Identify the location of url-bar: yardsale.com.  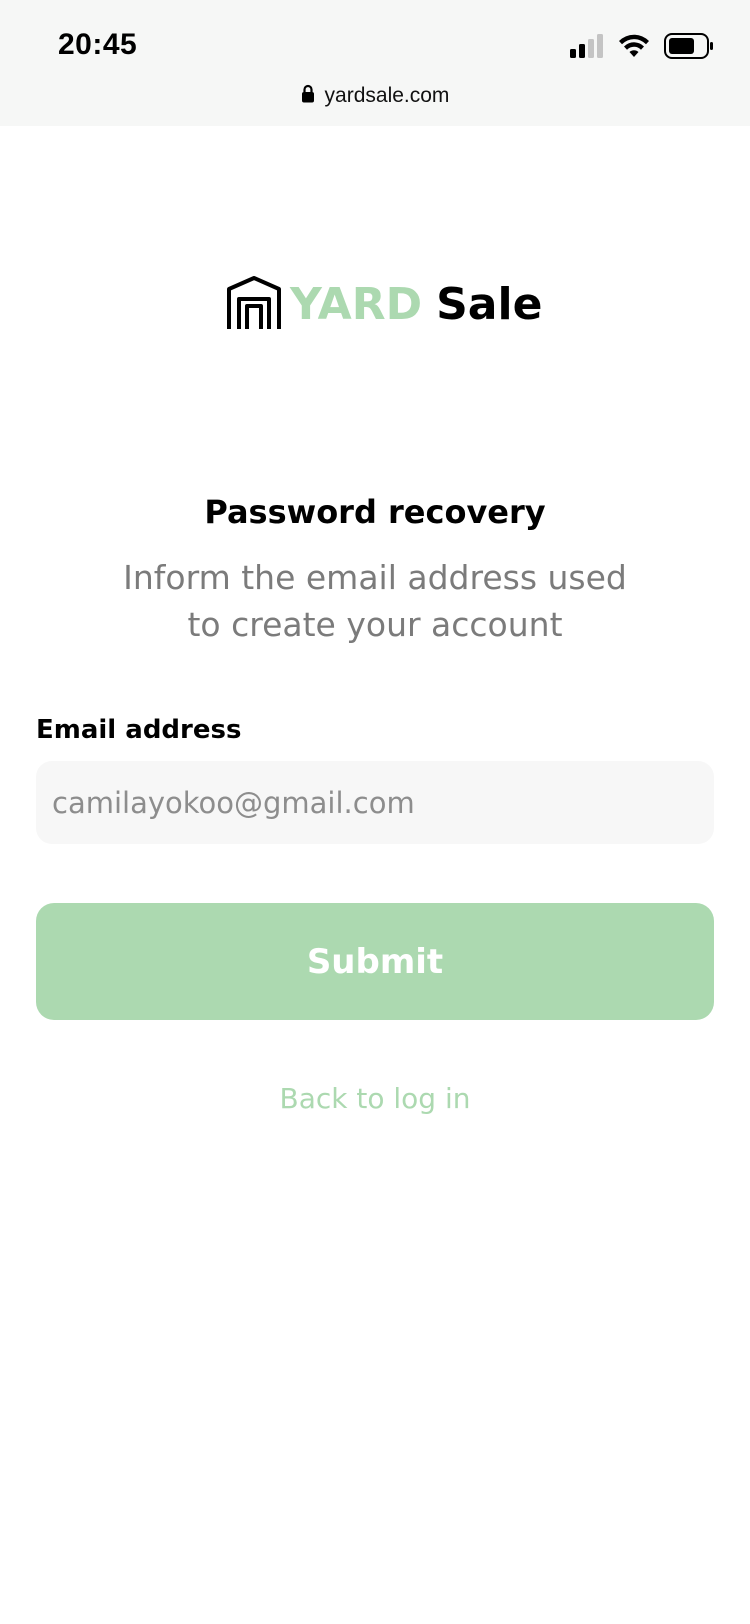
(375, 96).